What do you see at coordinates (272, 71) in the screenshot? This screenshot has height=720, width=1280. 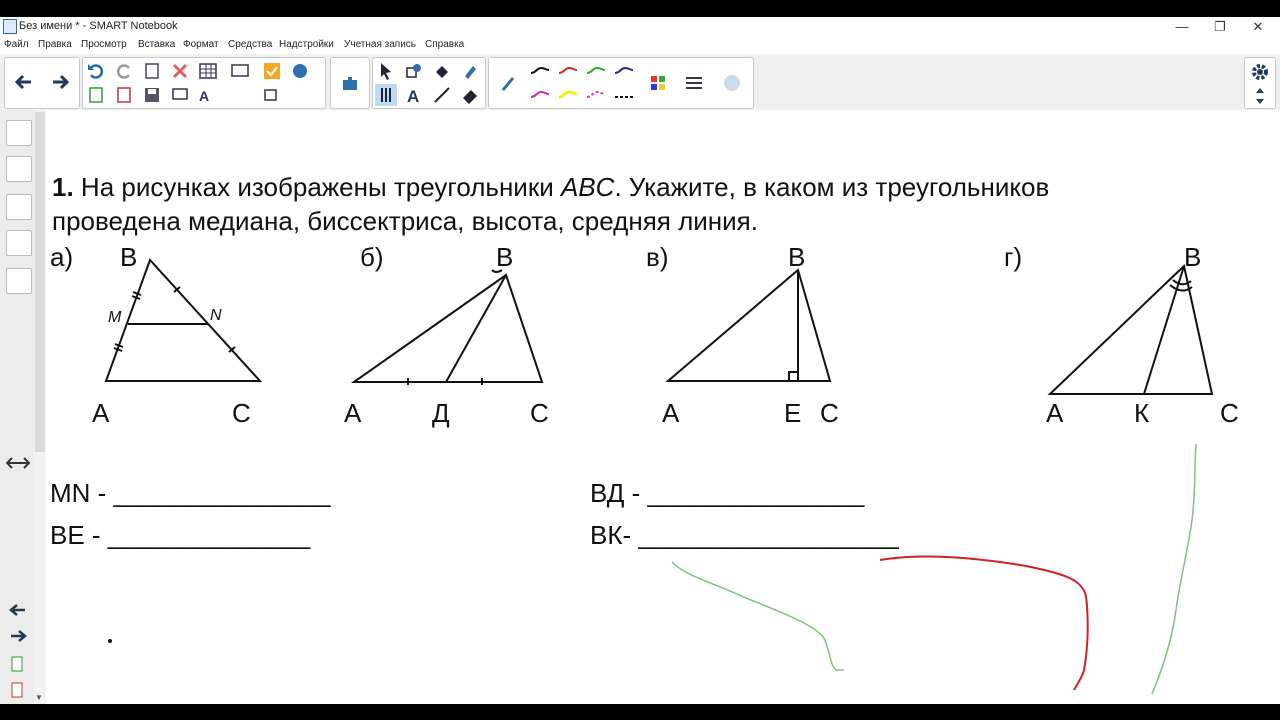 I see `response-icon` at bounding box center [272, 71].